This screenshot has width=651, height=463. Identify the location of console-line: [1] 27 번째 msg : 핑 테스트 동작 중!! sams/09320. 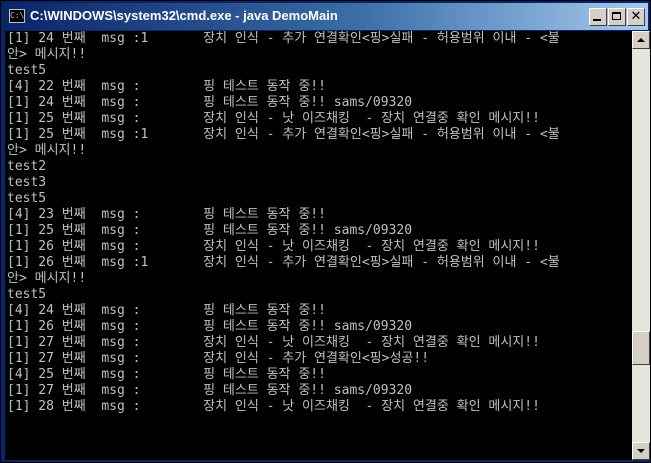
(210, 390).